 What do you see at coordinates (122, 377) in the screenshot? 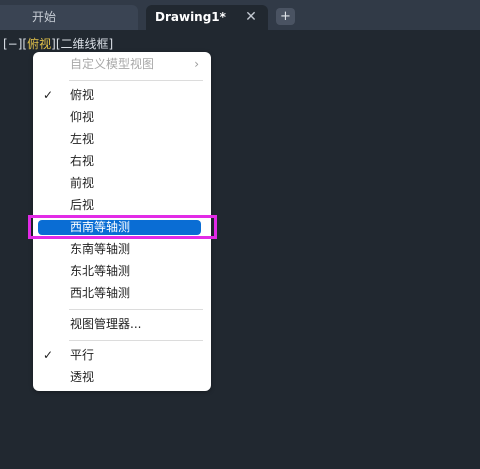
I see `menu-item-perspective: 透视` at bounding box center [122, 377].